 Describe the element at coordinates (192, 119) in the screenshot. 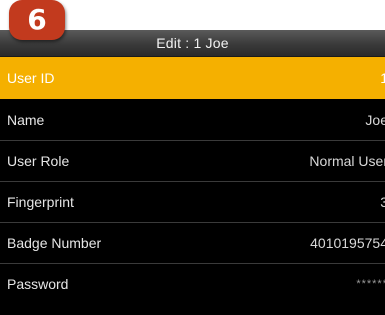

I see `list-item-name: Name Joe` at that location.